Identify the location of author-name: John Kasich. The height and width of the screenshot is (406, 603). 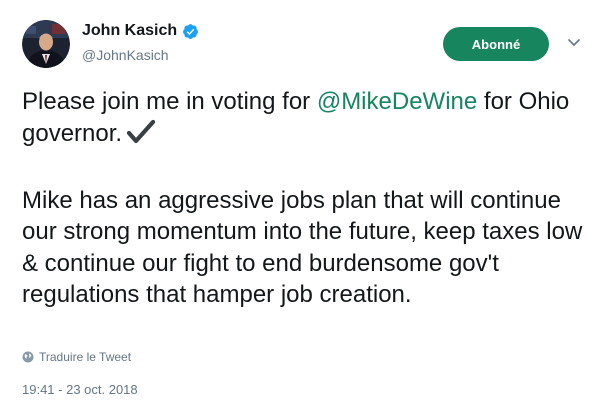
(129, 31).